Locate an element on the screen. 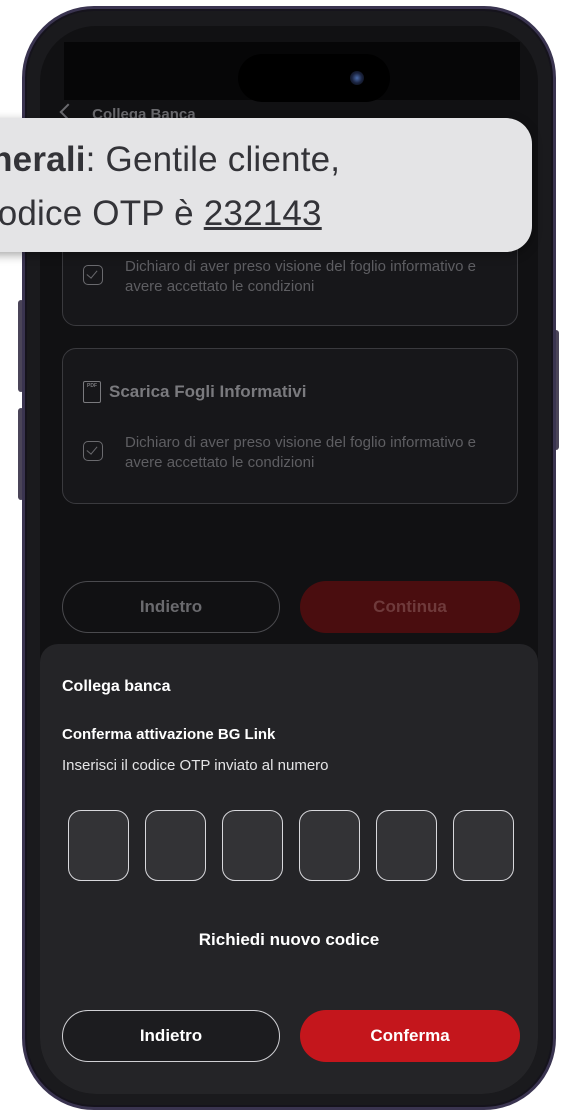 The width and height of the screenshot is (569, 1116). continue-button: Continua is located at coordinates (410, 607).